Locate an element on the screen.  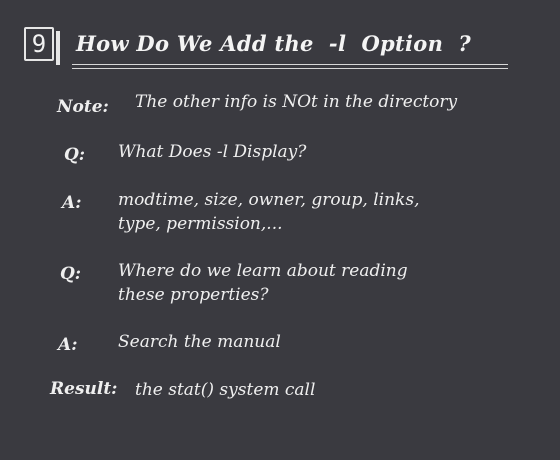
slide-number: 9 is located at coordinates (39, 44).